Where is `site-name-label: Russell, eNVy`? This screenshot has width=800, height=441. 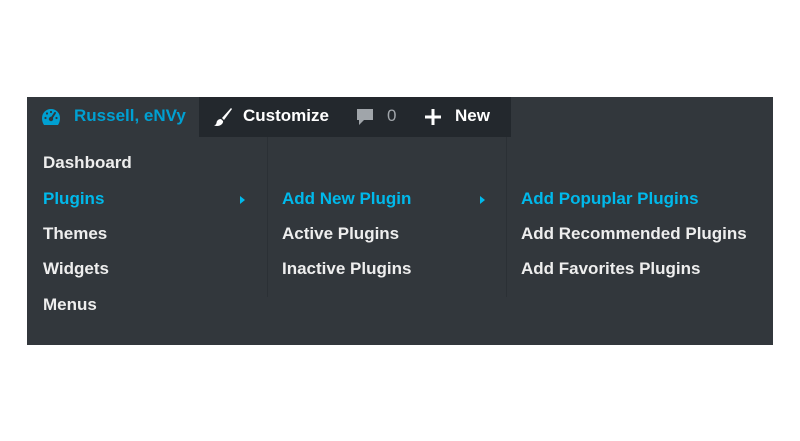
site-name-label: Russell, eNVy is located at coordinates (130, 115).